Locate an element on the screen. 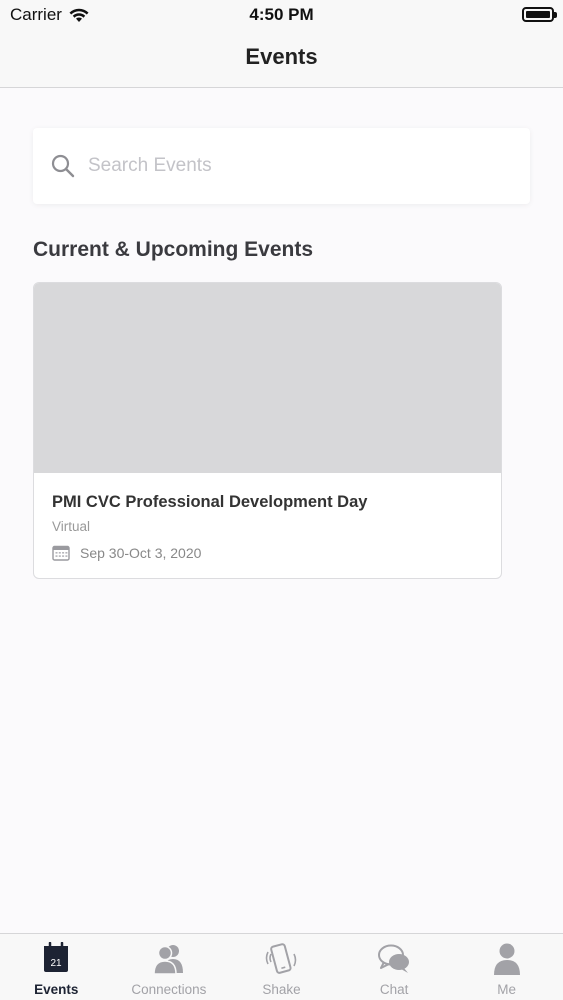 The width and height of the screenshot is (563, 1000). tab-connections: Connections is located at coordinates (169, 967).